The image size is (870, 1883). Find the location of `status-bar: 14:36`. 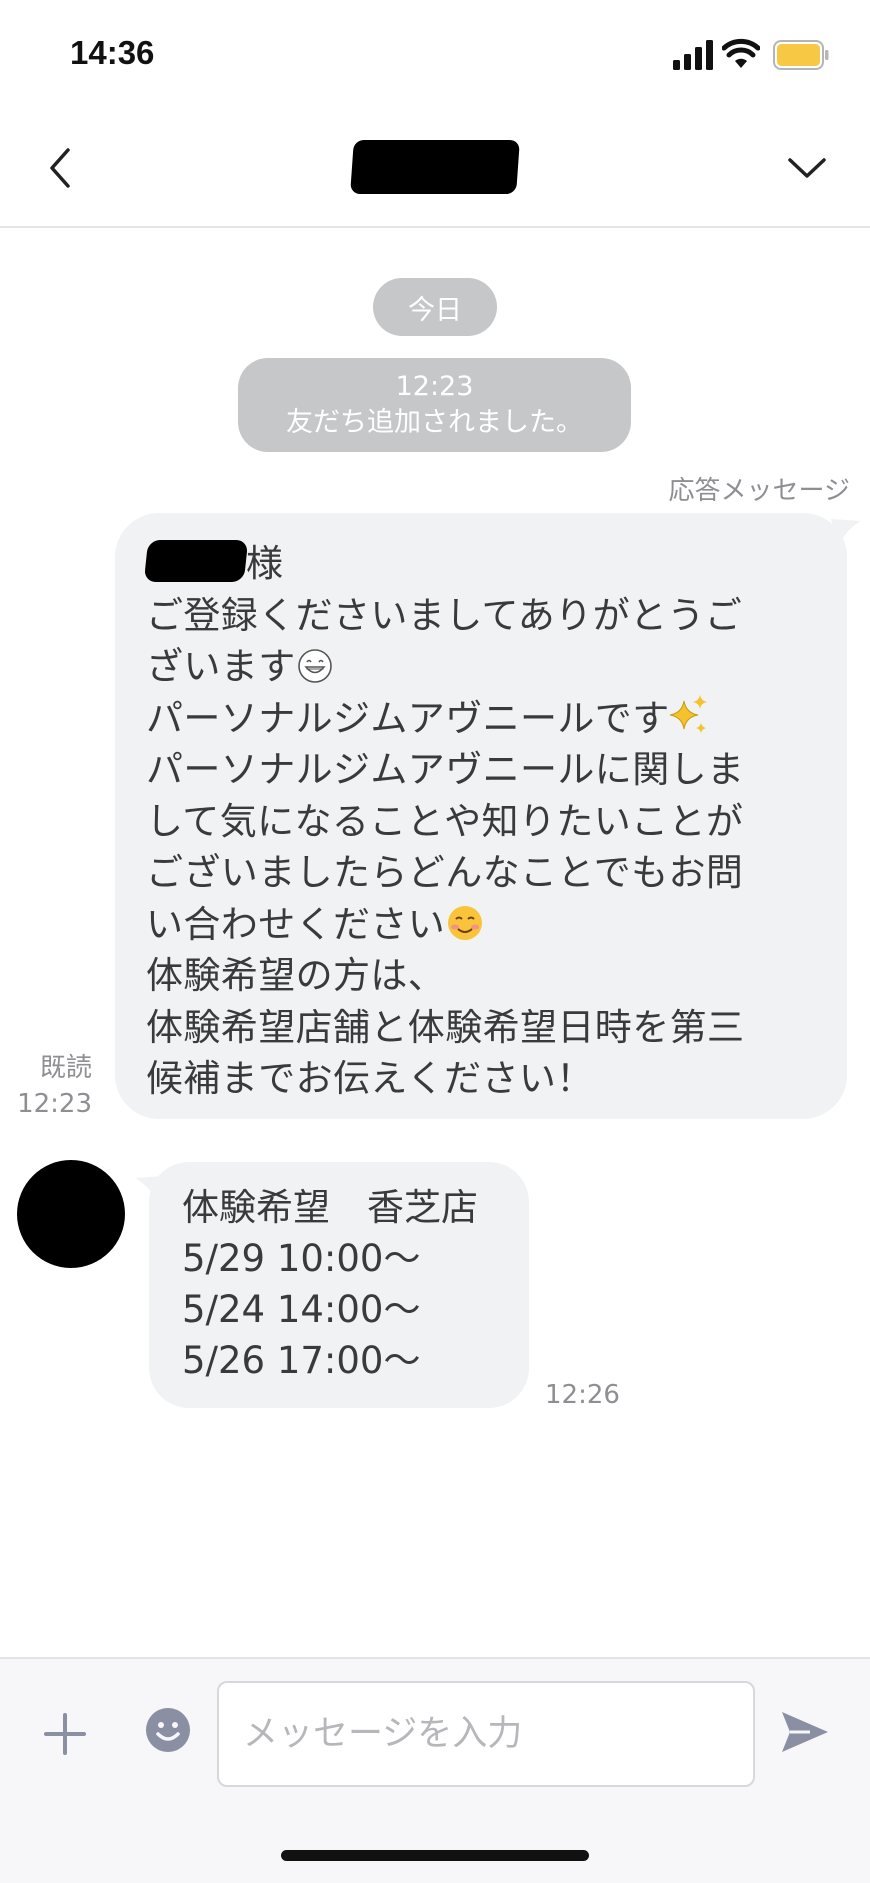

status-bar: 14:36 is located at coordinates (435, 55).